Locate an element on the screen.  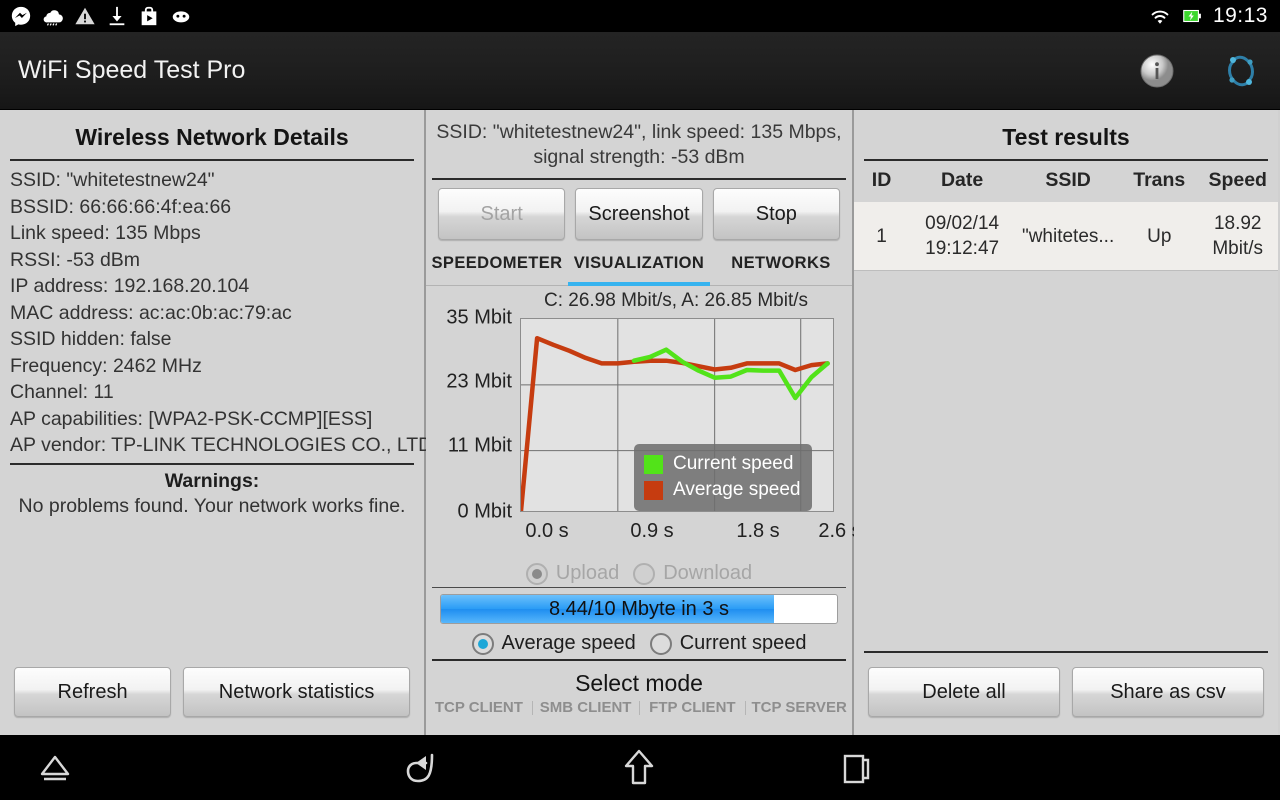
radio-average-speed: Average speed is located at coordinates (553, 643).